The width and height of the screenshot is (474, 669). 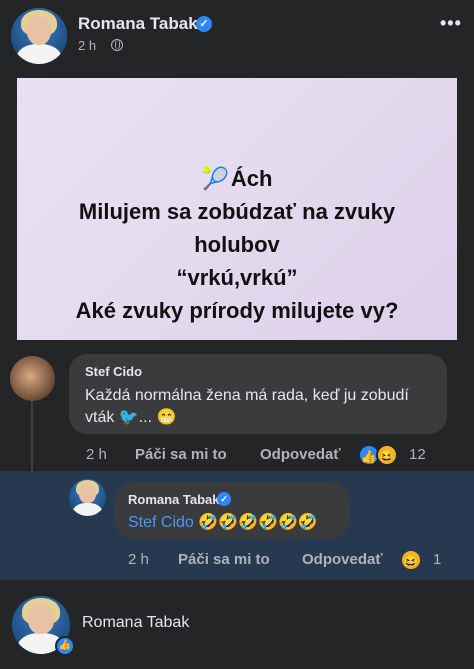 I want to click on post-header: Romana Tabak ✓ 2 h •••, so click(x=237, y=36).